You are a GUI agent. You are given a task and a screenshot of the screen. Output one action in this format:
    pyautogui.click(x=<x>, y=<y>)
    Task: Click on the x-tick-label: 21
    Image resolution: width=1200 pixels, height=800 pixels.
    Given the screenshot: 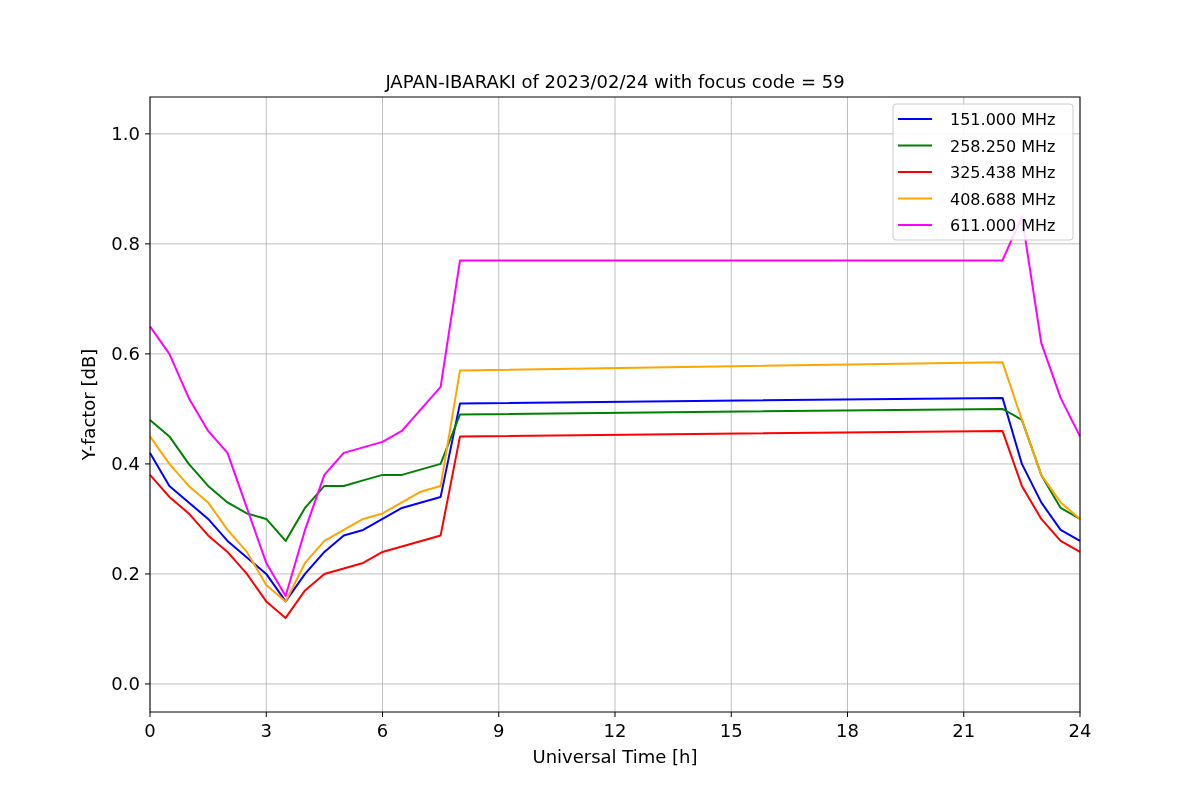 What is the action you would take?
    pyautogui.click(x=964, y=730)
    